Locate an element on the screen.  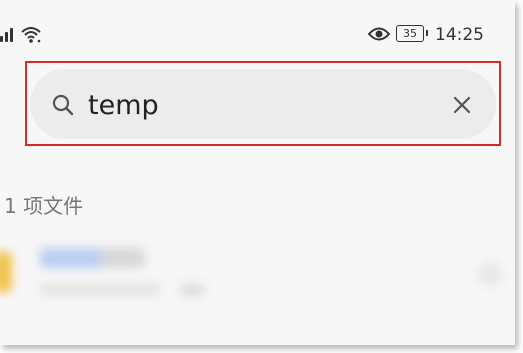
select-checkbox is located at coordinates (490, 274).